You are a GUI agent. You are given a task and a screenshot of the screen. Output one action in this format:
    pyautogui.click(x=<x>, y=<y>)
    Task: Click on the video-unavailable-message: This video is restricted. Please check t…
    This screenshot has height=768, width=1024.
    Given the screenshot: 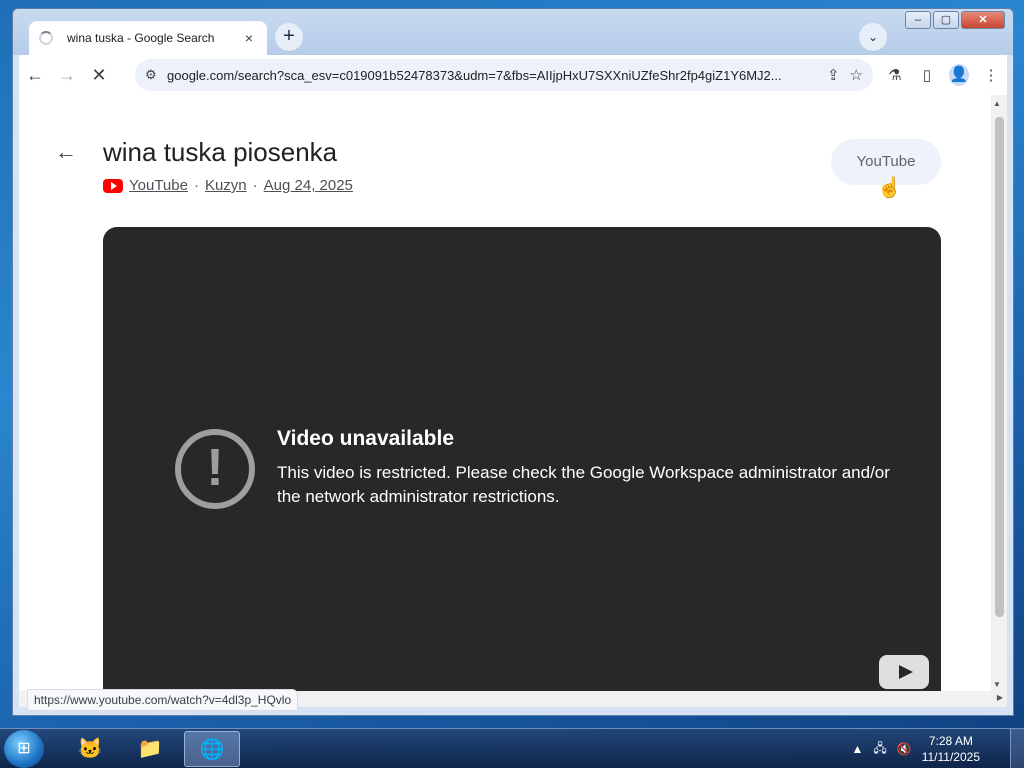 What is the action you would take?
    pyautogui.click(x=583, y=484)
    